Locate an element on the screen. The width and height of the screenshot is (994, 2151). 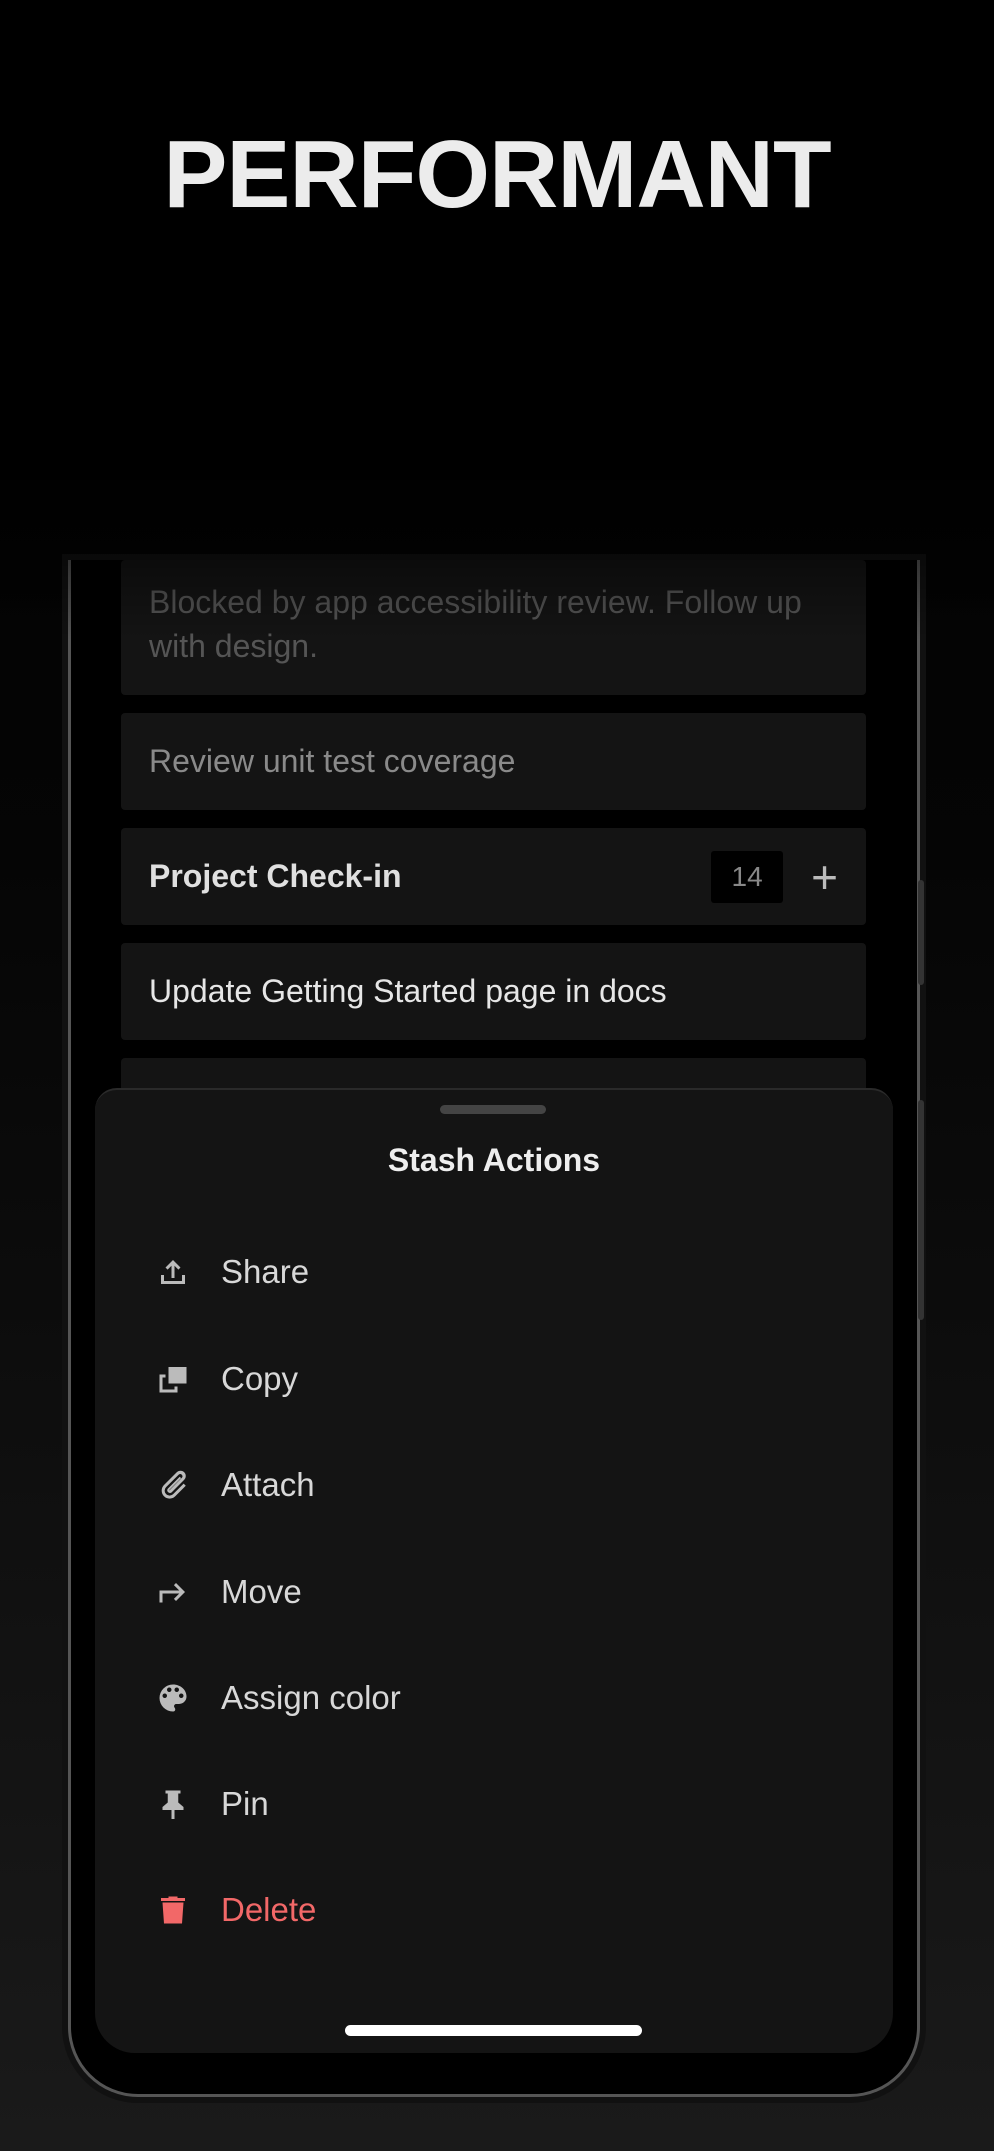
share-action: Share is located at coordinates (494, 1272).